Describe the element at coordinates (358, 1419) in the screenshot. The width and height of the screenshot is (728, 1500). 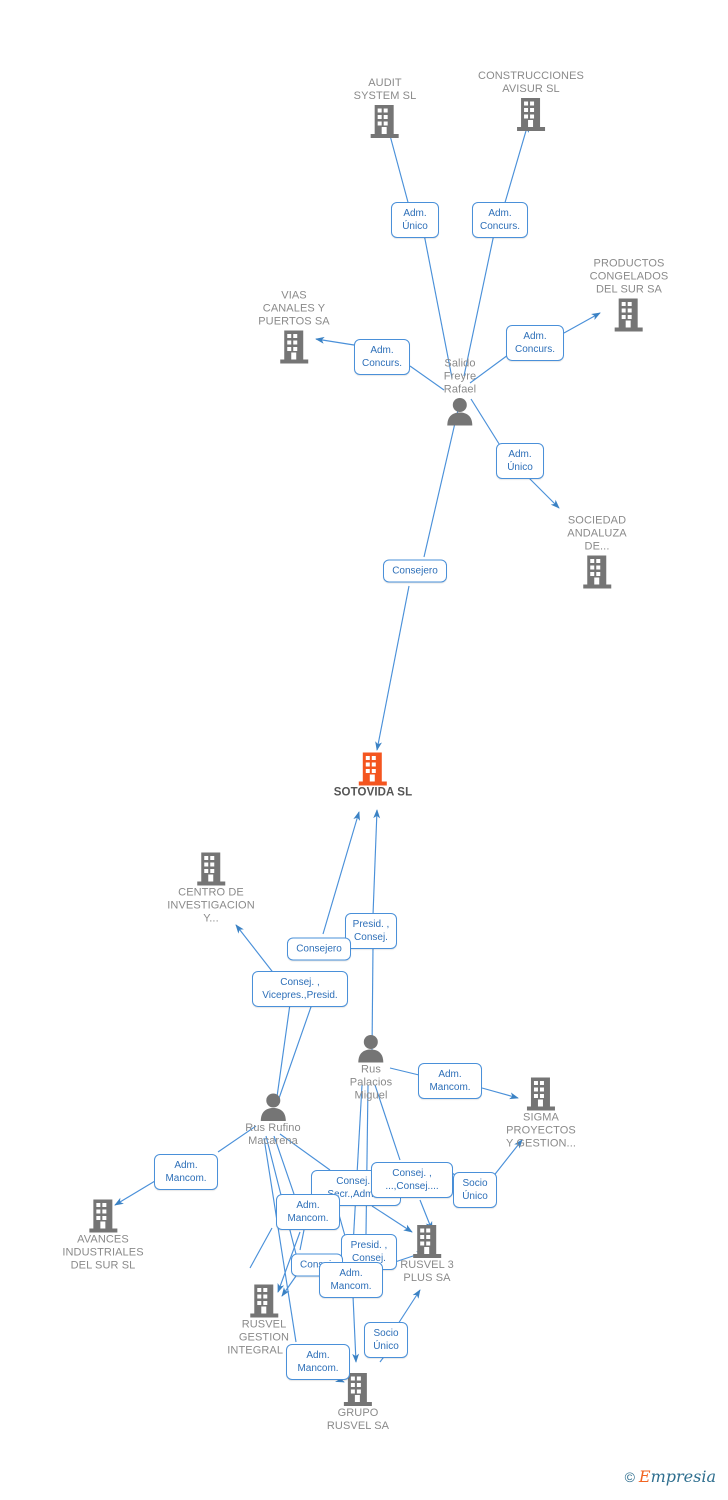
I see `node-label: GRUPO RUSVEL SA` at that location.